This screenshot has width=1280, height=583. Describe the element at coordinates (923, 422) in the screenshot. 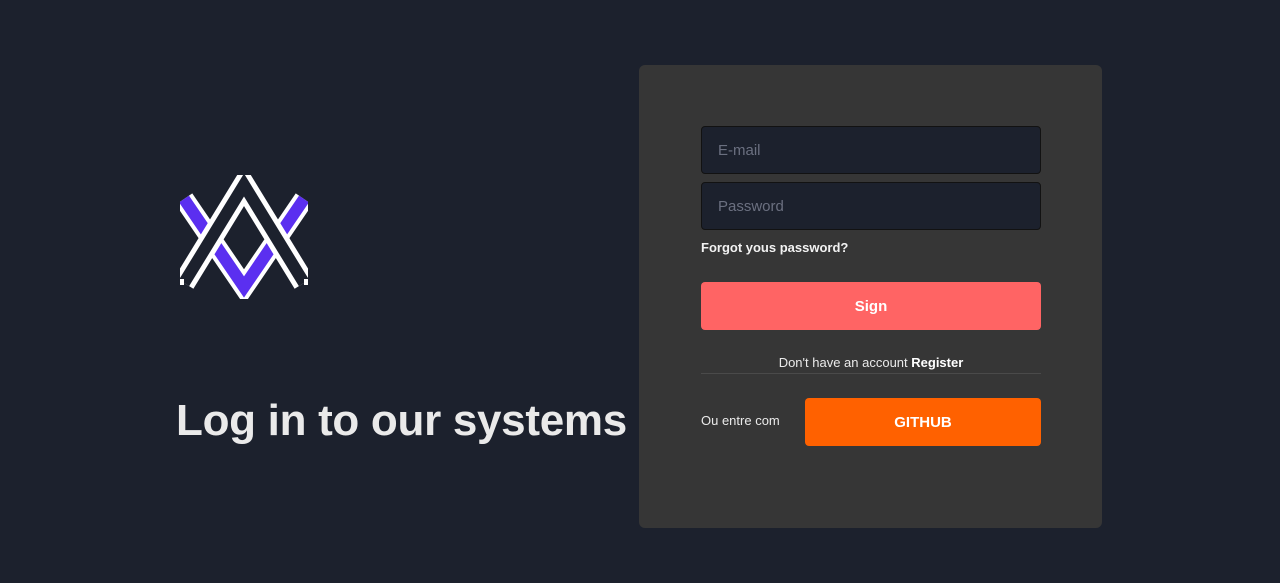

I see `github-login-button: GITHUB` at that location.